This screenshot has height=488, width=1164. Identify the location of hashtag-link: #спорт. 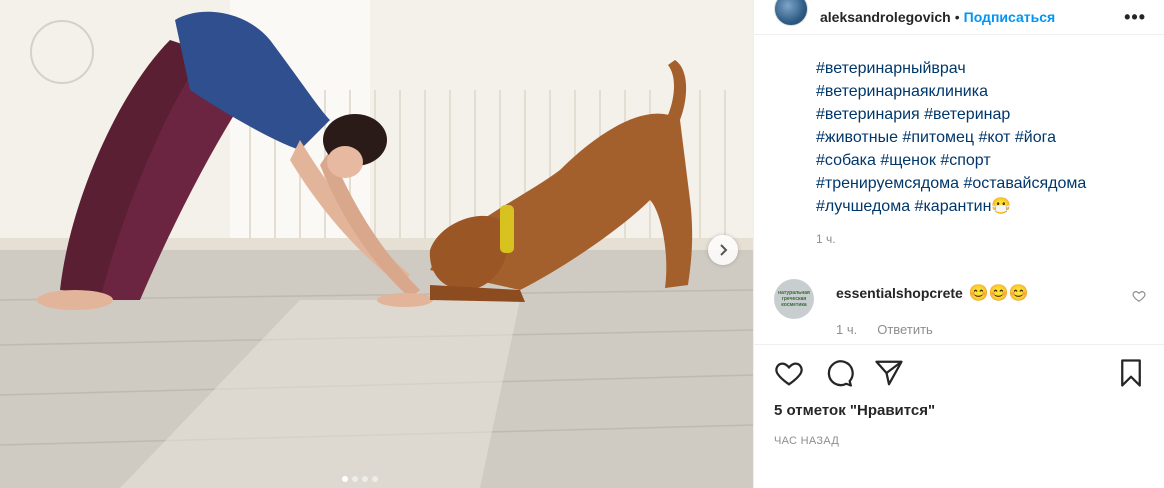
(965, 160).